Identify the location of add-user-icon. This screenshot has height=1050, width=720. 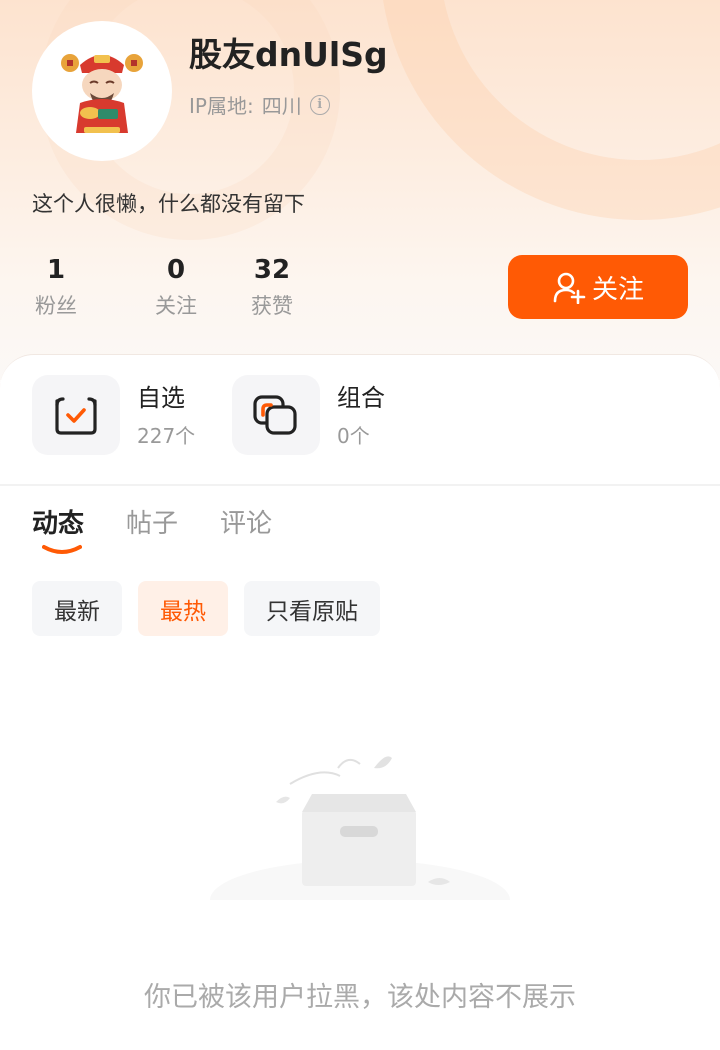
(569, 288).